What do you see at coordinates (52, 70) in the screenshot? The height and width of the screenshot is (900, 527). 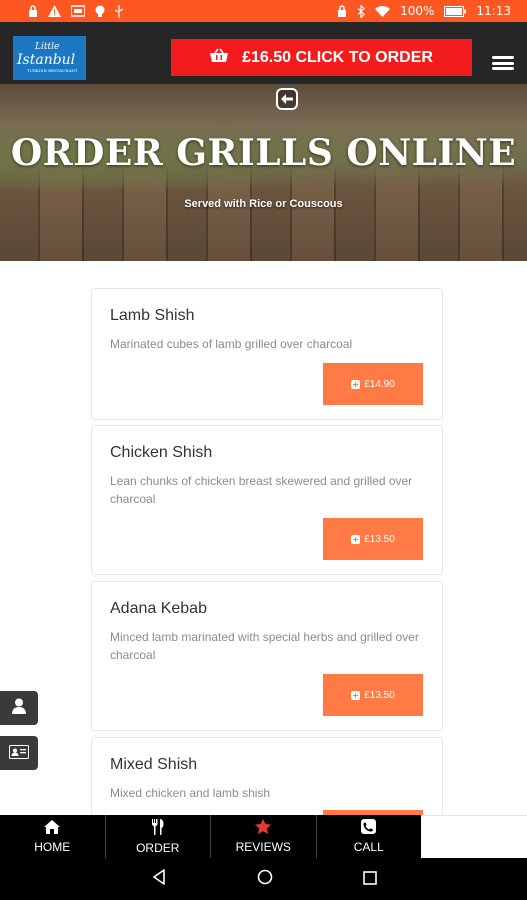 I see `logo-line-3: TURKISH RESTAURANT` at bounding box center [52, 70].